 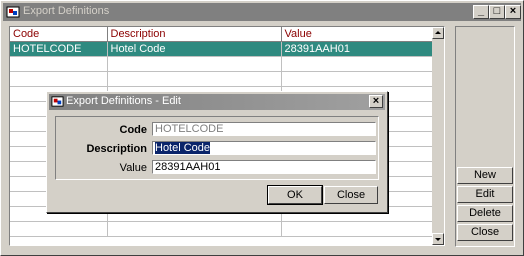 What do you see at coordinates (376, 101) in the screenshot?
I see `dialog-close-icon: ×` at bounding box center [376, 101].